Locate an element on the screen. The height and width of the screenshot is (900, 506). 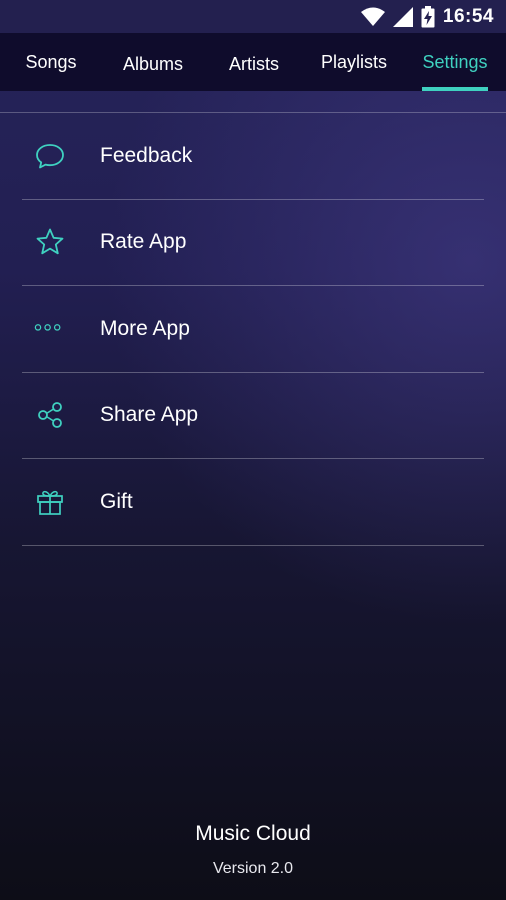
status-time: 16:54 is located at coordinates (468, 16).